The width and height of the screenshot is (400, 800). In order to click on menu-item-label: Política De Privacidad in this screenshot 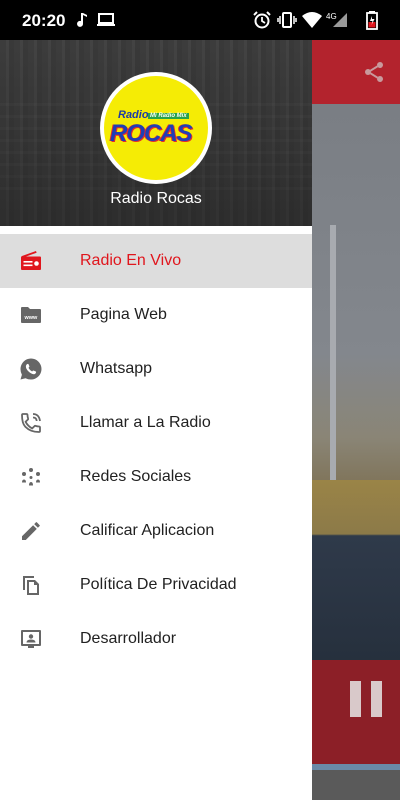, I will do `click(158, 584)`.